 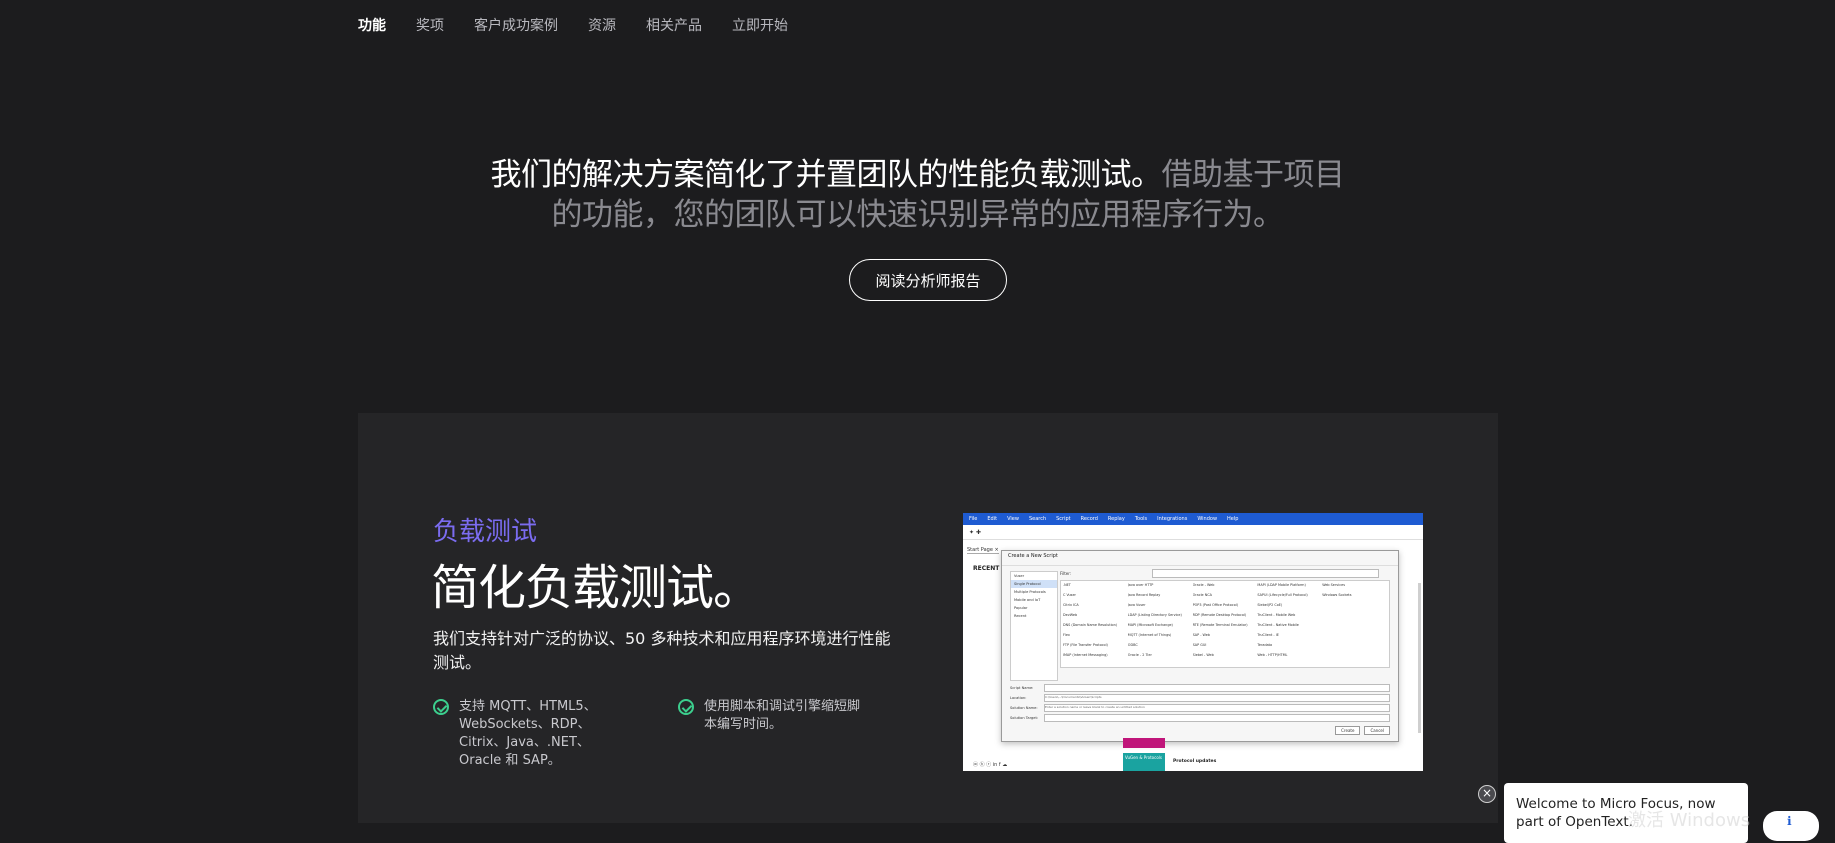 I want to click on nav-item-resources: 资源, so click(x=602, y=25).